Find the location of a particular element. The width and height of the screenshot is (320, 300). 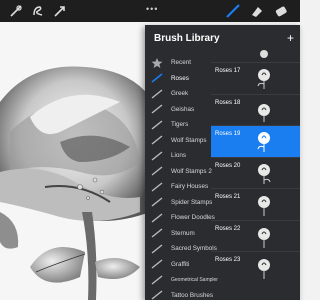

eraser-icon is located at coordinates (281, 11).